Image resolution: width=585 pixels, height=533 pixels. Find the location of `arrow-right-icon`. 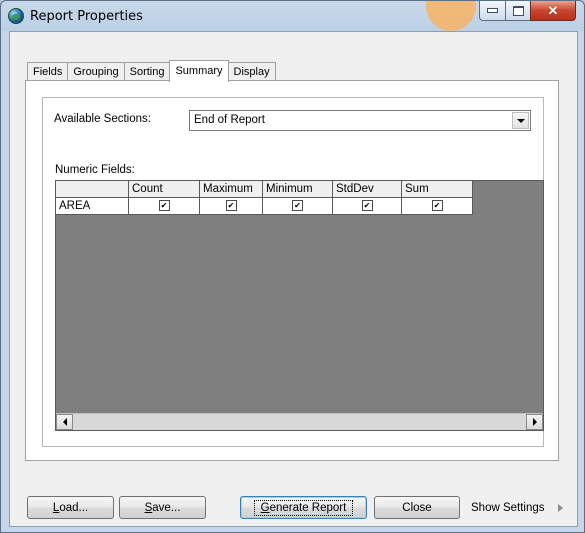

arrow-right-icon is located at coordinates (534, 422).